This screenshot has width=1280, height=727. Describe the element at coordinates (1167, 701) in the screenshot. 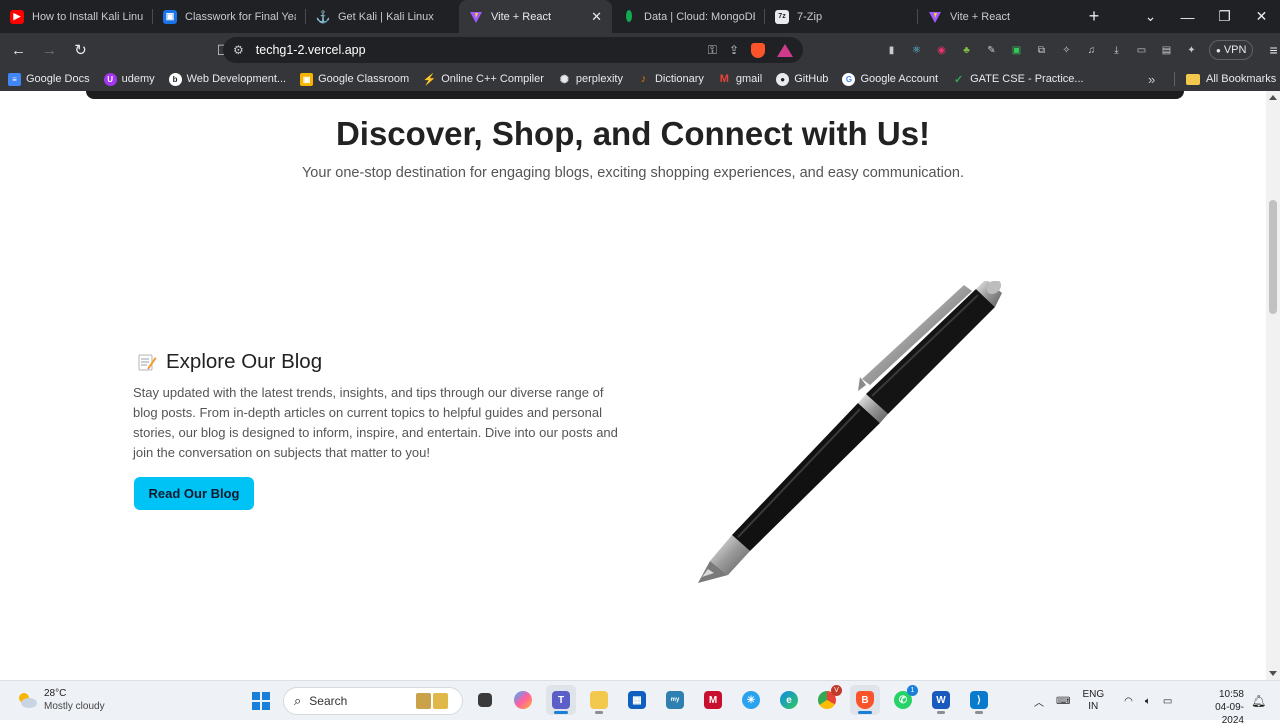

I see `battery-icon: ▭` at that location.